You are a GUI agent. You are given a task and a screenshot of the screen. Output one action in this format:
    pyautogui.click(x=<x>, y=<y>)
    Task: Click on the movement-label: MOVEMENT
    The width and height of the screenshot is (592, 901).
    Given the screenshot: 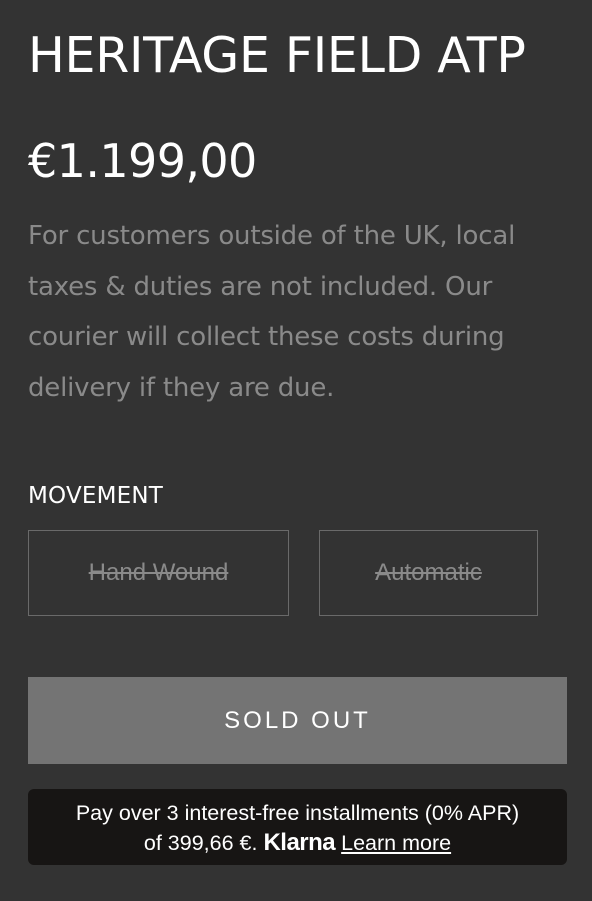 What is the action you would take?
    pyautogui.click(x=96, y=496)
    